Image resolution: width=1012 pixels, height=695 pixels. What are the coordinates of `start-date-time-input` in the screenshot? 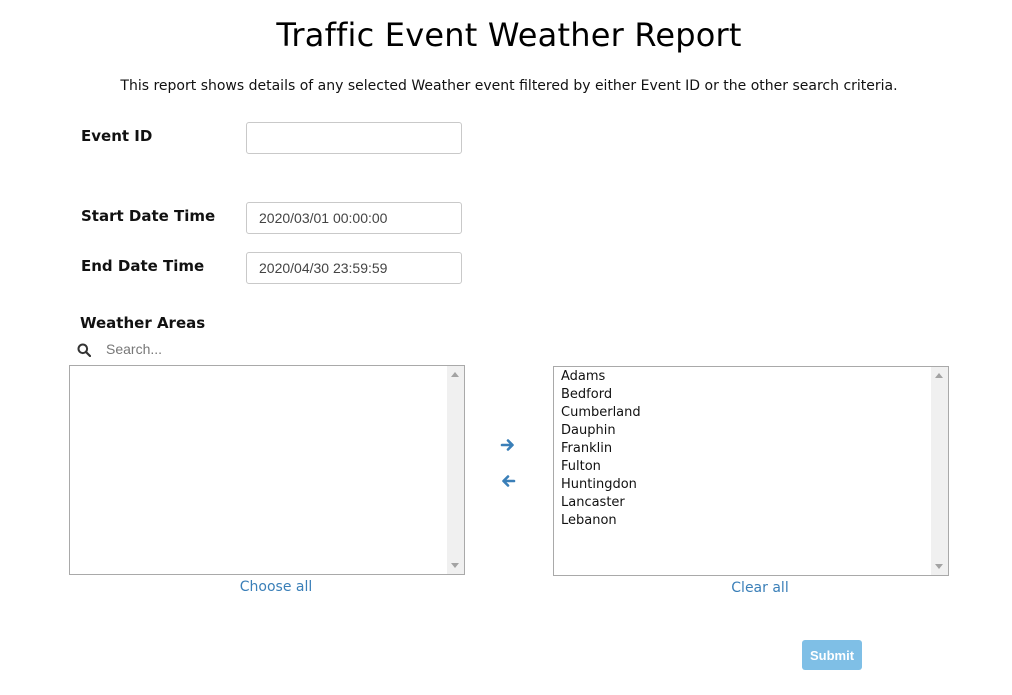 It's located at (354, 218).